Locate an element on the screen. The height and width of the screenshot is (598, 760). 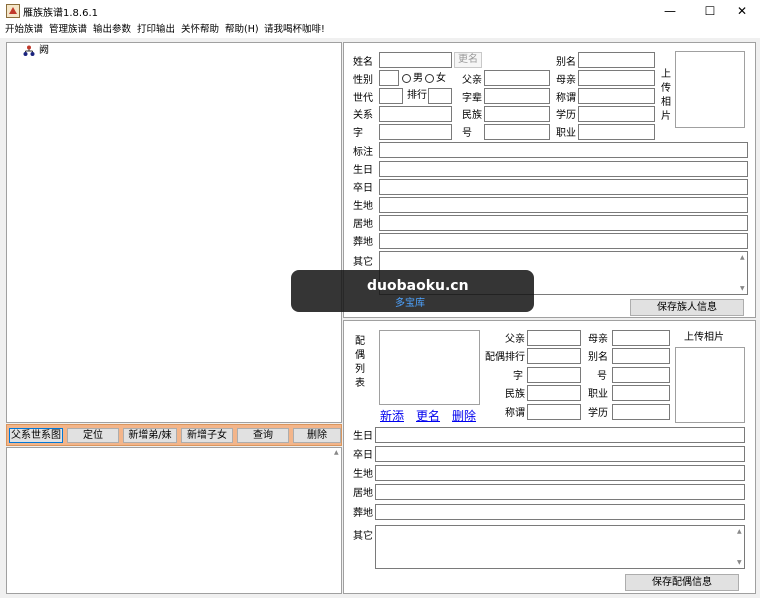
spouse-residence-label: 居地 is located at coordinates (363, 493).